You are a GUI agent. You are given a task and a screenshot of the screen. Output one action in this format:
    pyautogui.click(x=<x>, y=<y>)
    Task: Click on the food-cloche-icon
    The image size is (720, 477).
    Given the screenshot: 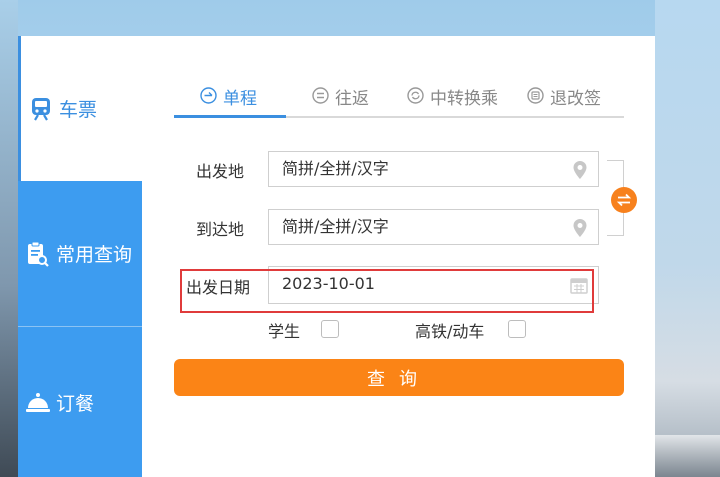 What is the action you would take?
    pyautogui.click(x=38, y=402)
    